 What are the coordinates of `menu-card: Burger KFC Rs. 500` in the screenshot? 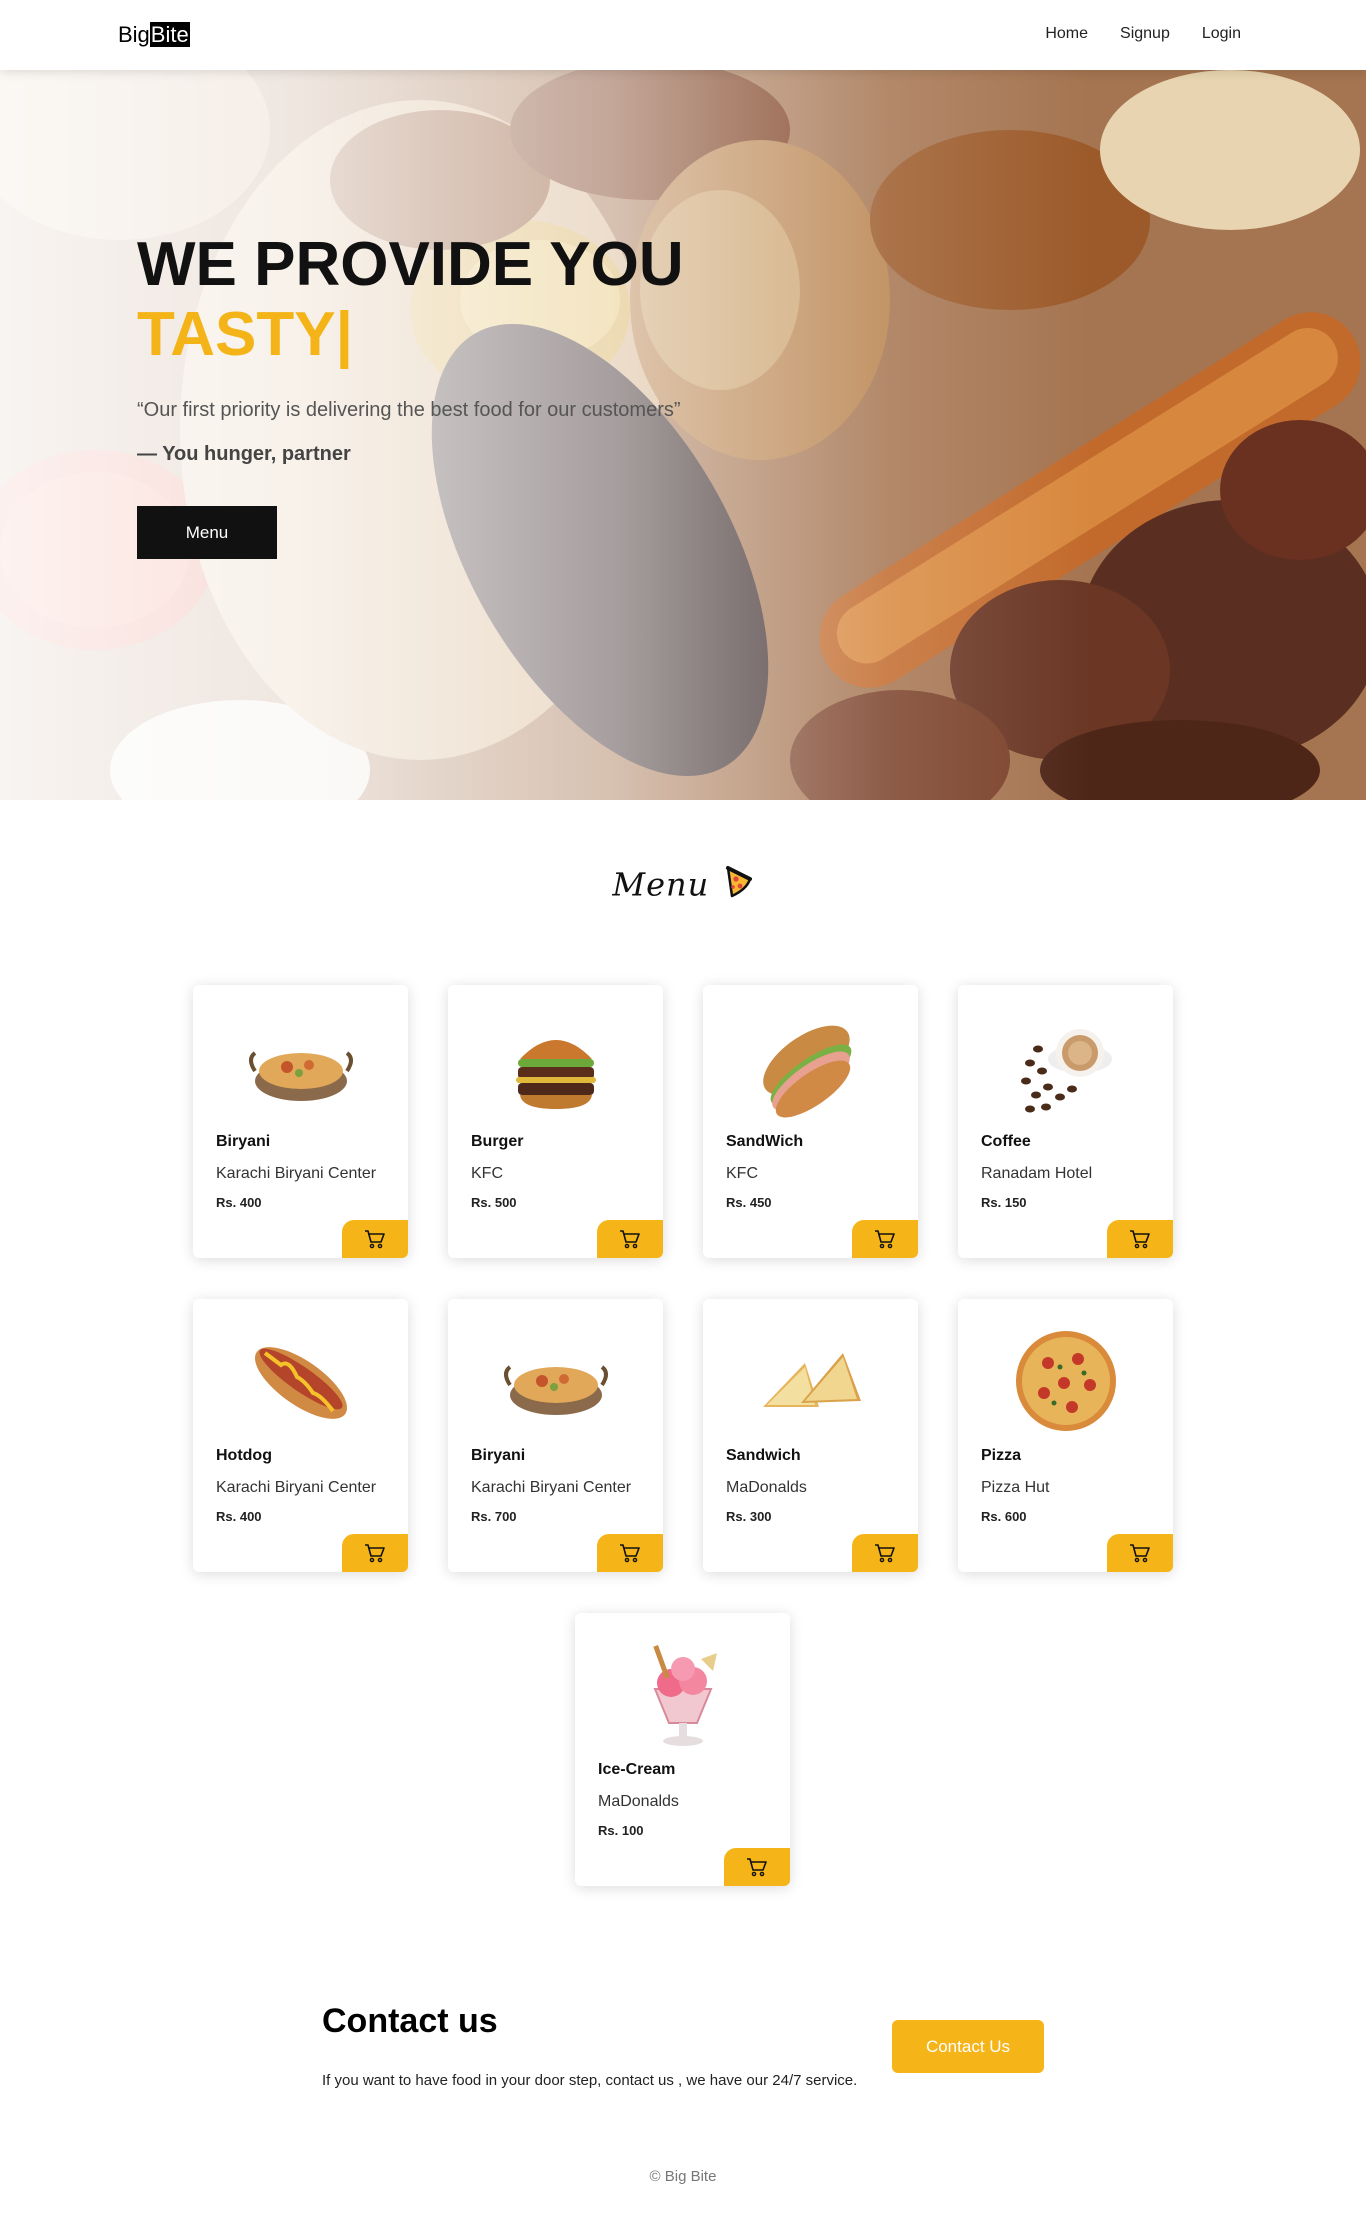 It's located at (555, 1121).